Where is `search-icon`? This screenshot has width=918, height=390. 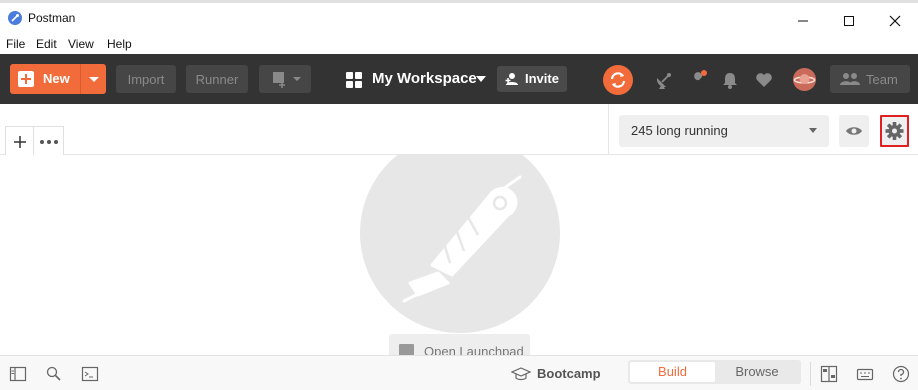
search-icon is located at coordinates (54, 374).